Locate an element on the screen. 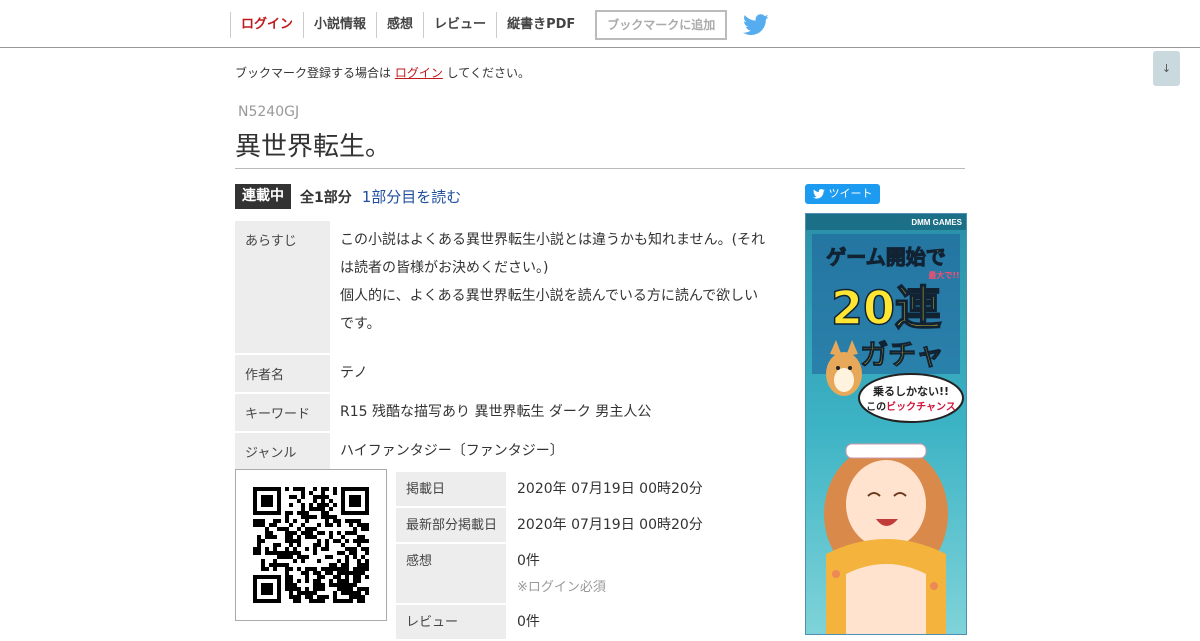 The image size is (1200, 641). genre-row: ジャンル ハイファンタジー〔ファンタジー〕 is located at coordinates (505, 451).